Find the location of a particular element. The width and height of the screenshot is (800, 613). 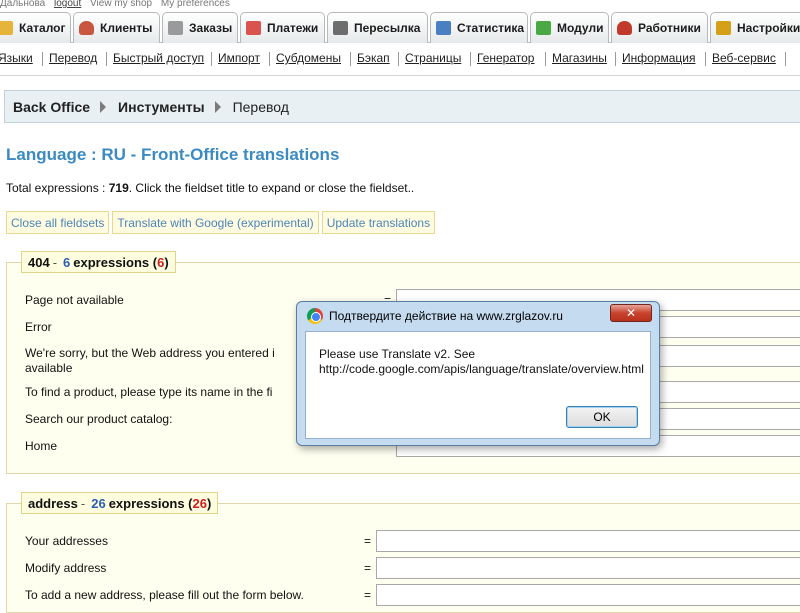

total-prefix: Total expressions : is located at coordinates (56, 188).